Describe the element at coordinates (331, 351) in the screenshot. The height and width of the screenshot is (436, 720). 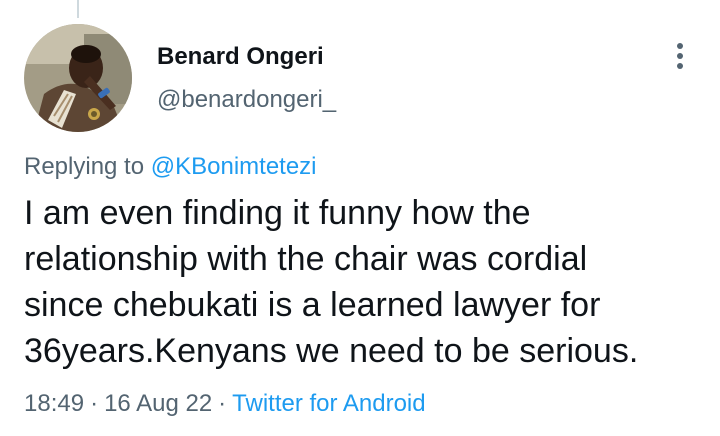
I see `tweet-text-line: 36years.Kenyans we need to be serious.` at that location.